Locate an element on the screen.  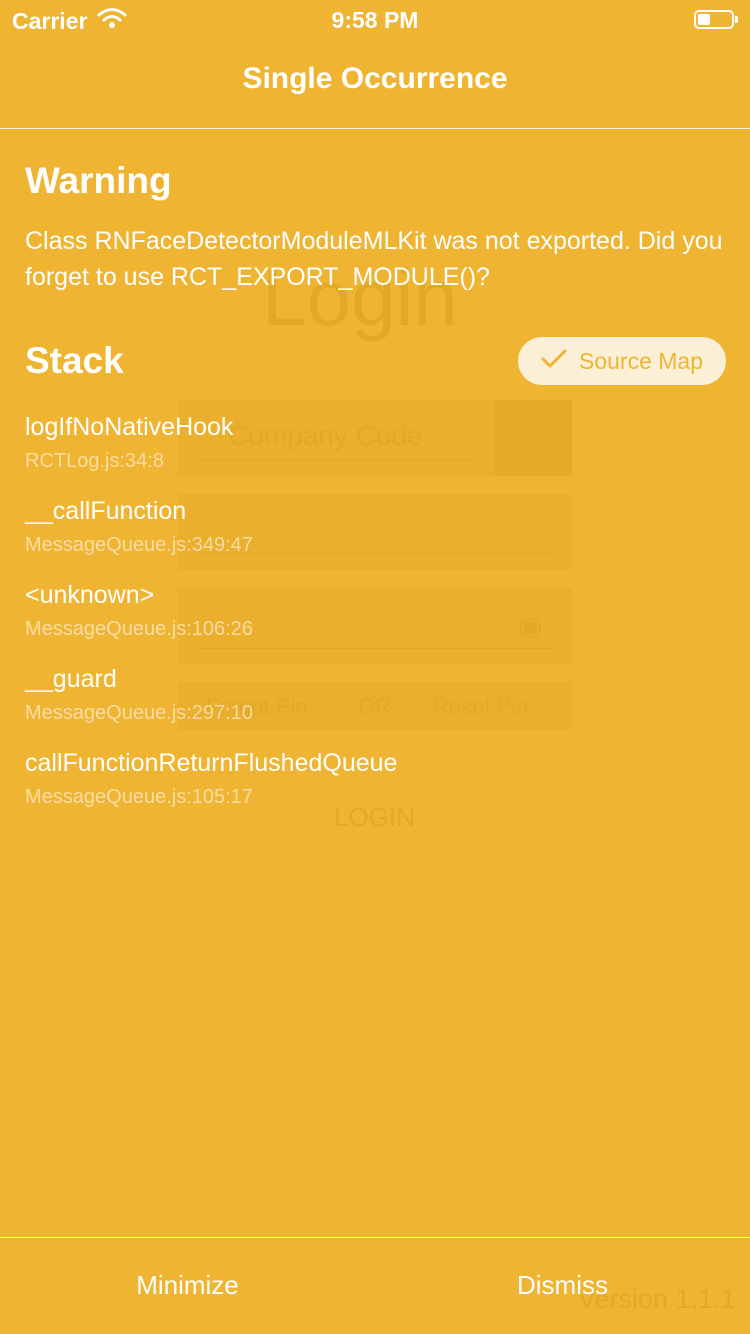
status-time: 9:58 PM is located at coordinates (375, 20).